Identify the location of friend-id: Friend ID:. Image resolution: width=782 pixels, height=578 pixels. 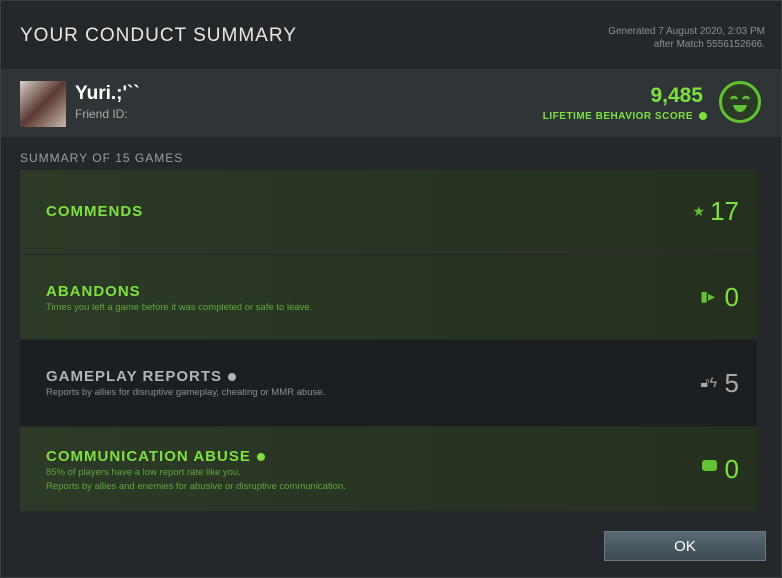
(101, 114).